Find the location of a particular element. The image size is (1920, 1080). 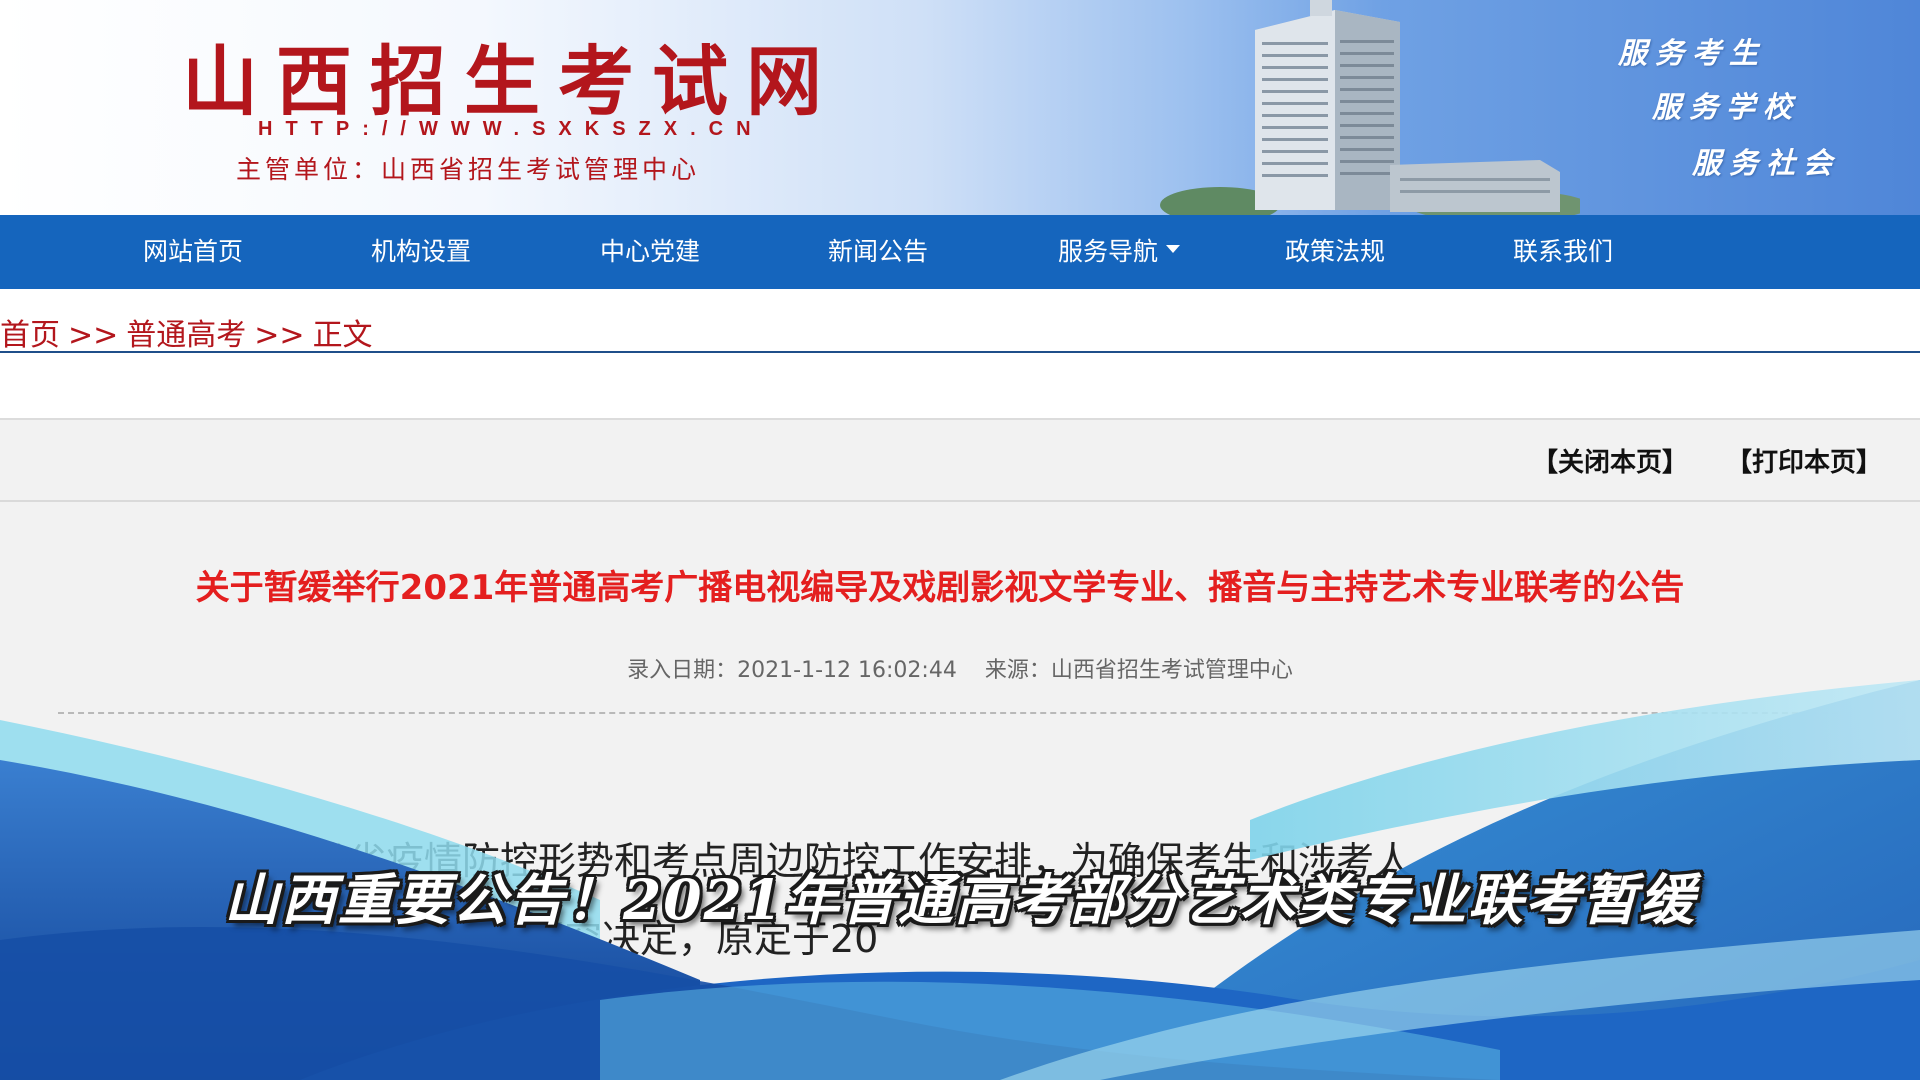

breadcrumb-divider is located at coordinates (960, 352).